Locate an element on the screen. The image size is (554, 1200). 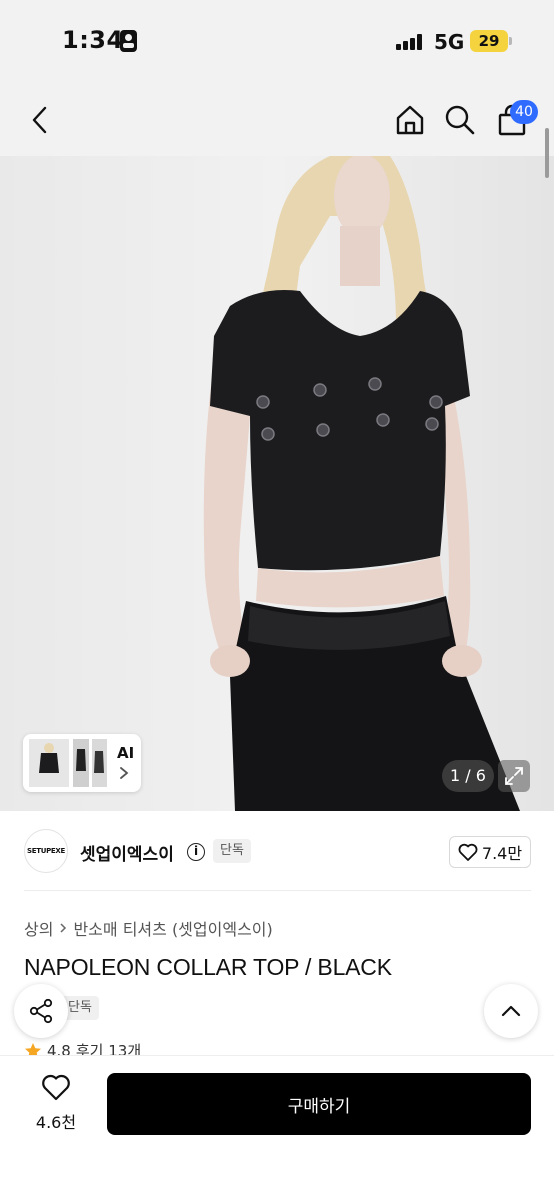
network-type: 5G is located at coordinates (449, 42).